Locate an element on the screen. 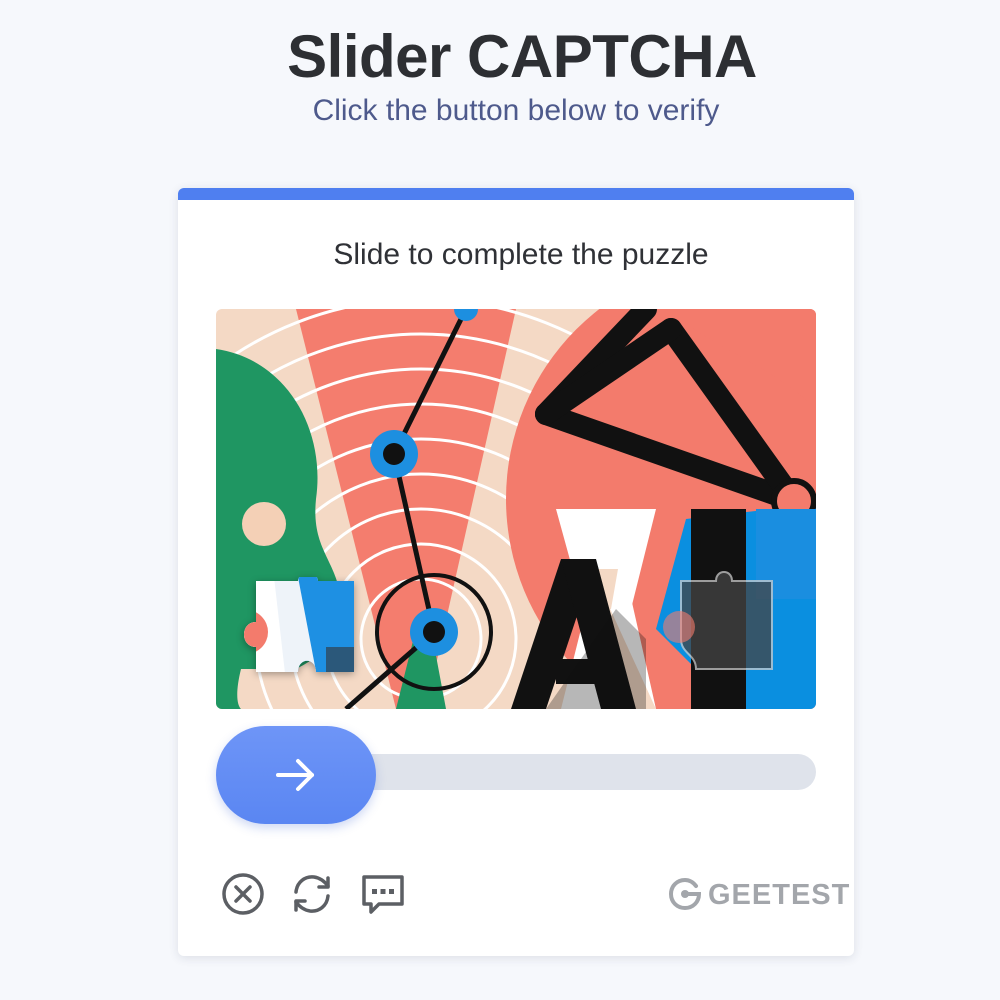 The image size is (1000, 1000). geetest-logo-icon is located at coordinates (685, 894).